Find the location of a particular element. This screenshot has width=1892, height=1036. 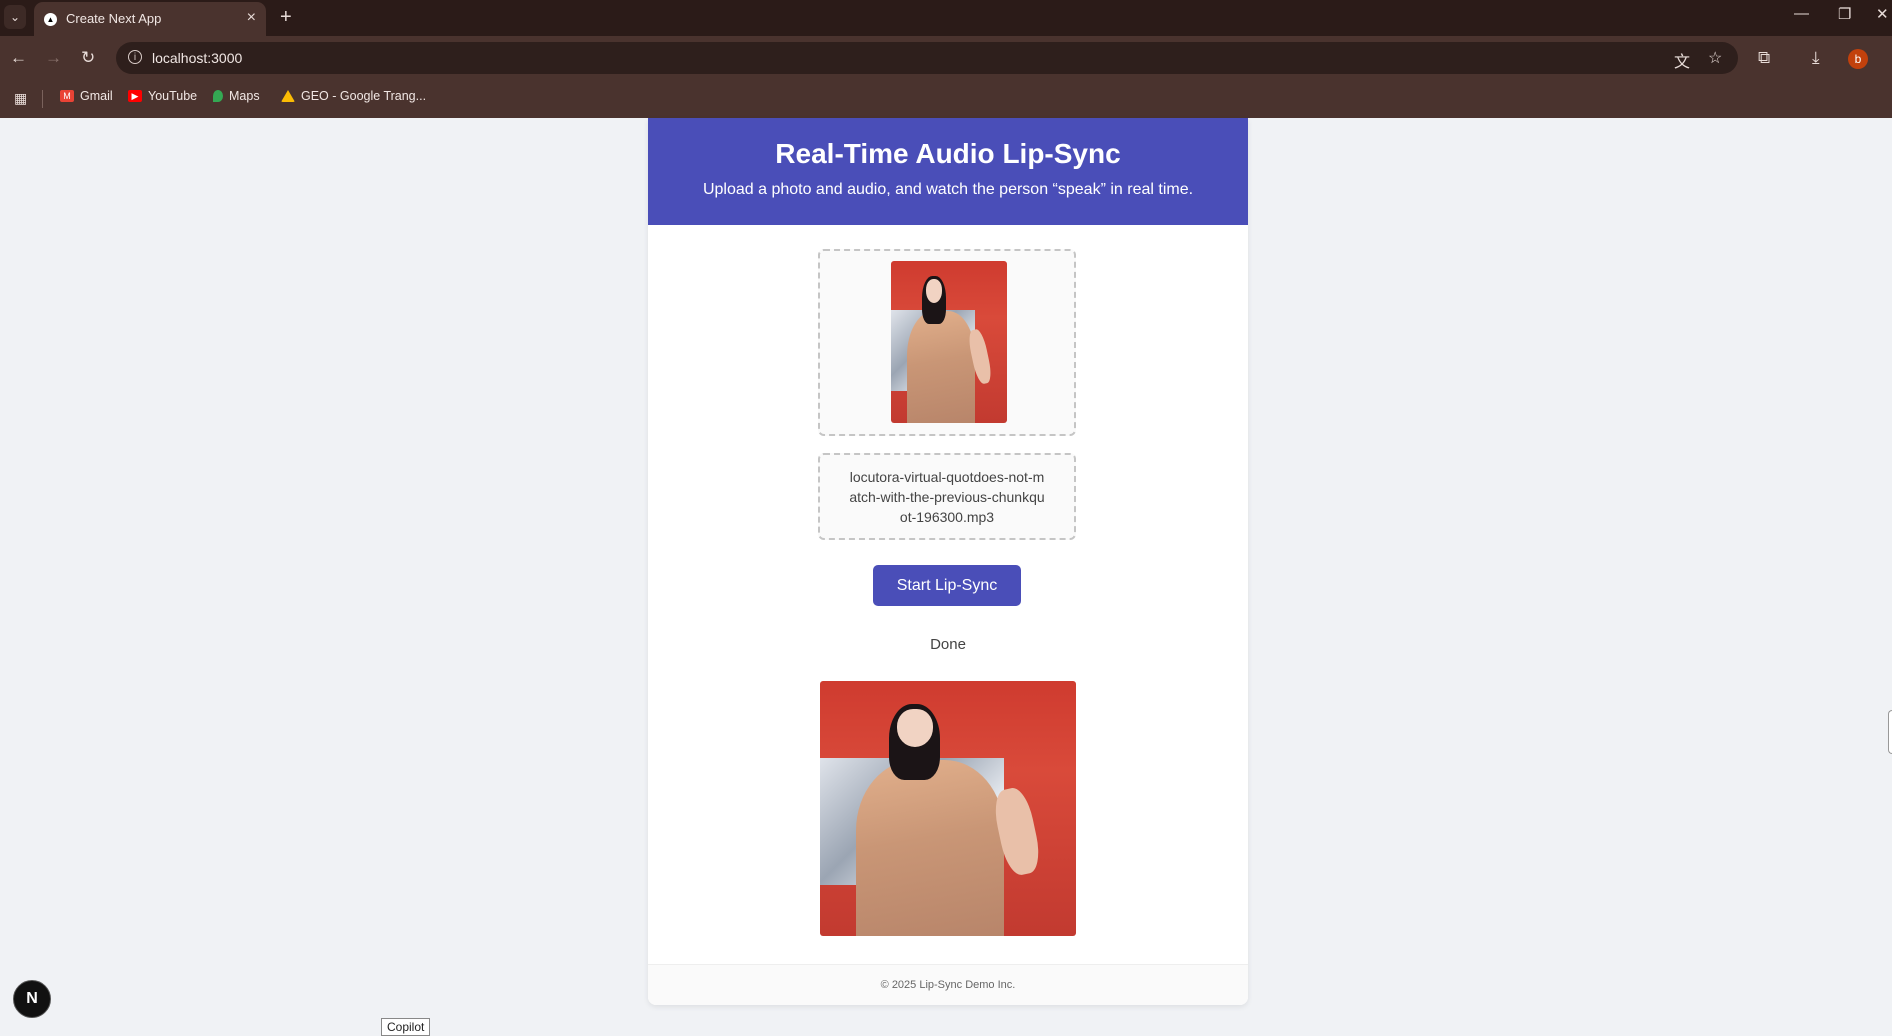

page-title: Real-Time Audio Lip-Sync is located at coordinates (948, 153).